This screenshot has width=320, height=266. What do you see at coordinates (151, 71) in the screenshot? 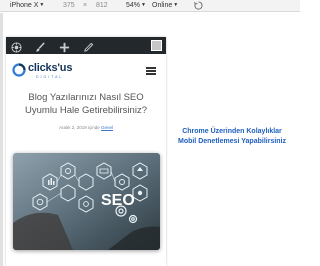
I see `menu-icon` at bounding box center [151, 71].